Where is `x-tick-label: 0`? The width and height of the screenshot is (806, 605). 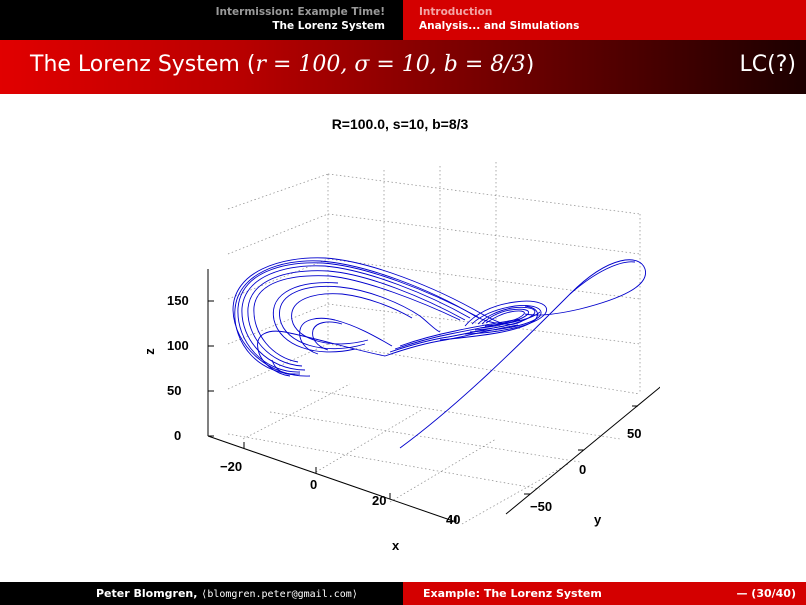 x-tick-label: 0 is located at coordinates (314, 484).